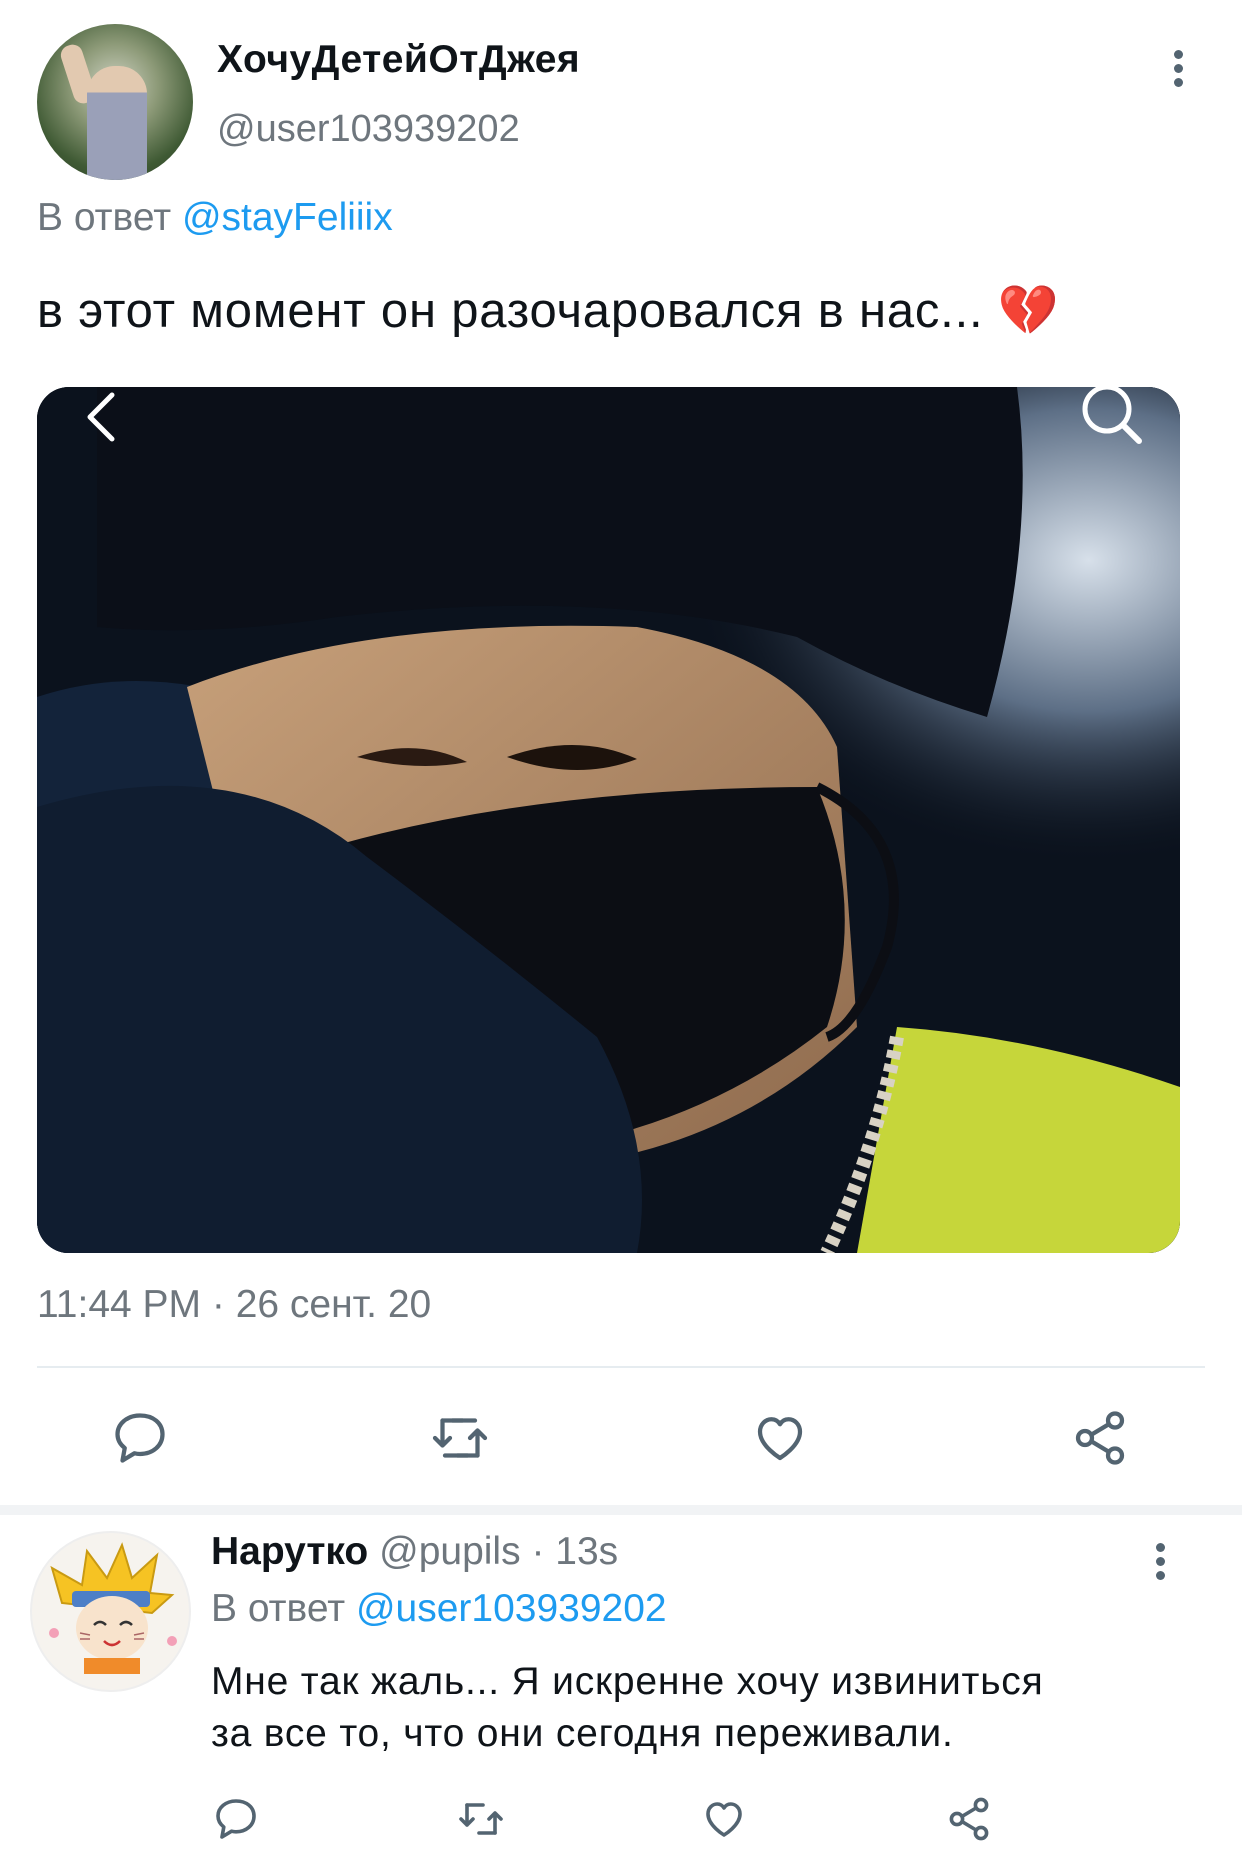 Image resolution: width=1242 pixels, height=1870 pixels. I want to click on display-name: ХочуДетейОтДжея, so click(398, 60).